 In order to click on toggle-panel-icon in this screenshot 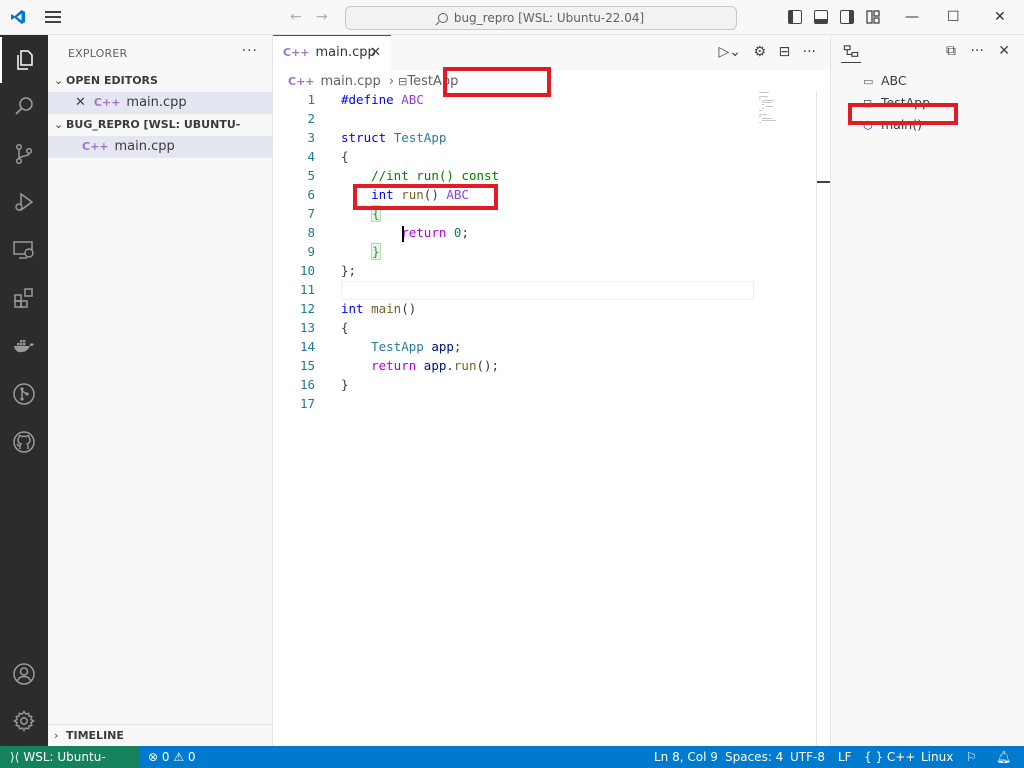, I will do `click(821, 17)`.